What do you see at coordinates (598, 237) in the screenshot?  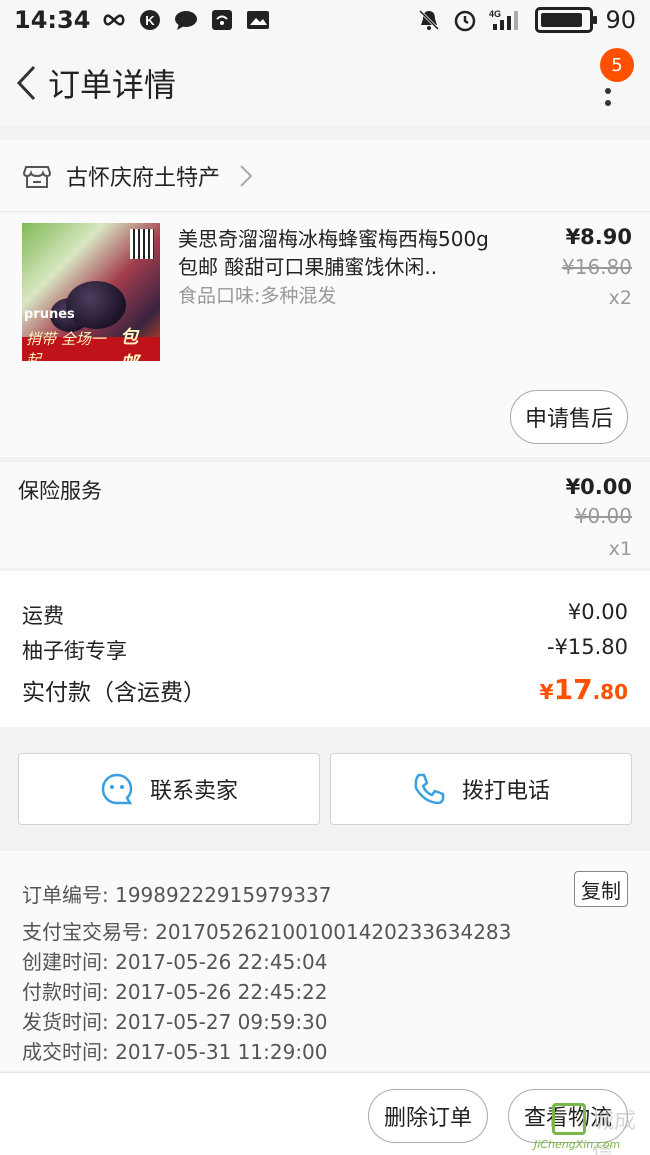 I see `product-price: ¥8.90` at bounding box center [598, 237].